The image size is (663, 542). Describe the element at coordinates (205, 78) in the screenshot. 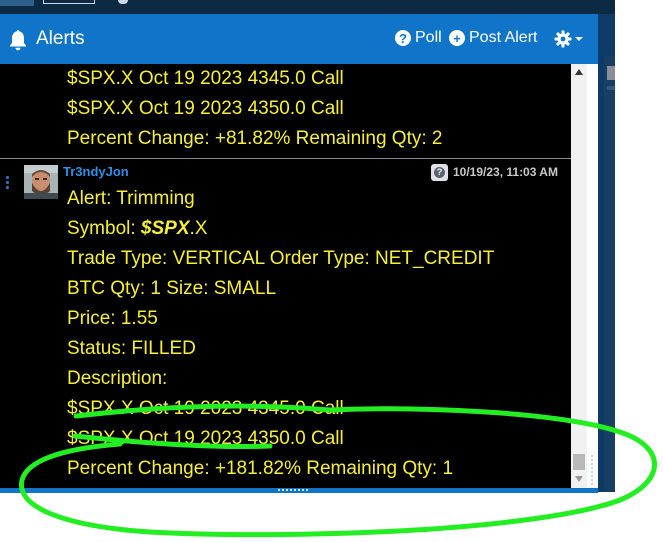

I see `previous-alert-leg: $SPX.X Oct 19 2023 4345.0 Call` at that location.